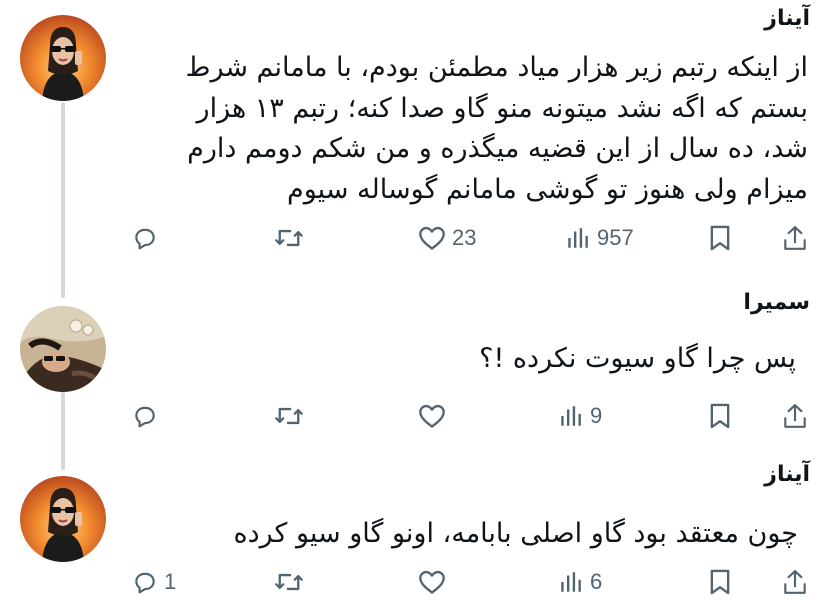 The height and width of the screenshot is (600, 830). Describe the element at coordinates (170, 581) in the screenshot. I see `reply-count: 1` at that location.